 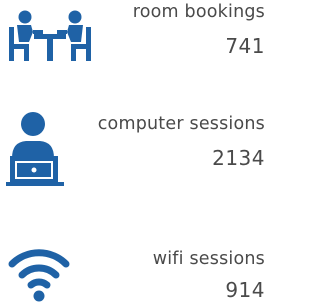 What do you see at coordinates (51, 40) in the screenshot?
I see `meeting-table-icon` at bounding box center [51, 40].